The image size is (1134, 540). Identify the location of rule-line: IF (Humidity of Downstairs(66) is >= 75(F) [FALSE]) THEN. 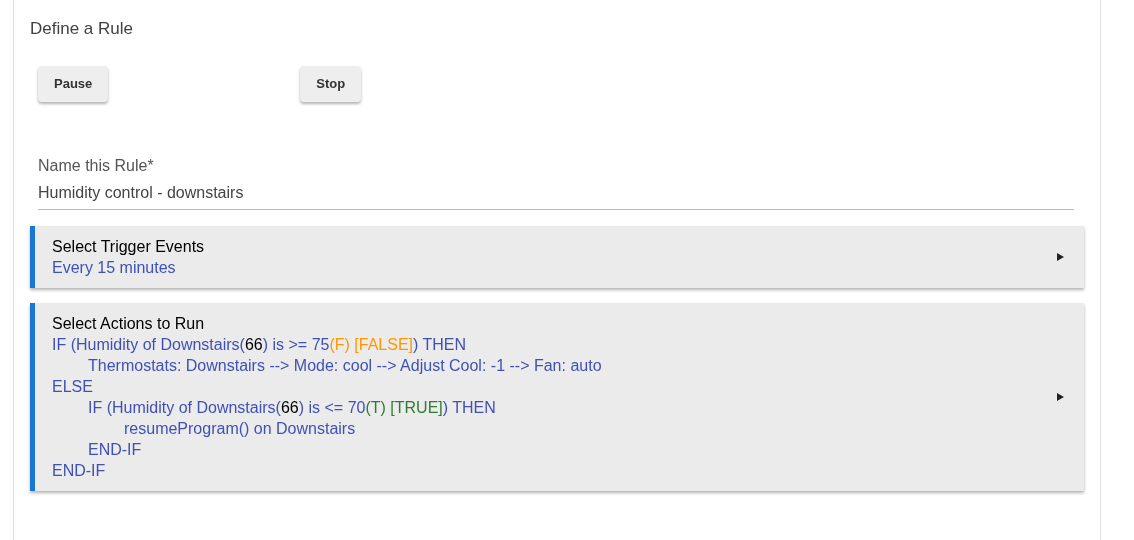
(259, 344).